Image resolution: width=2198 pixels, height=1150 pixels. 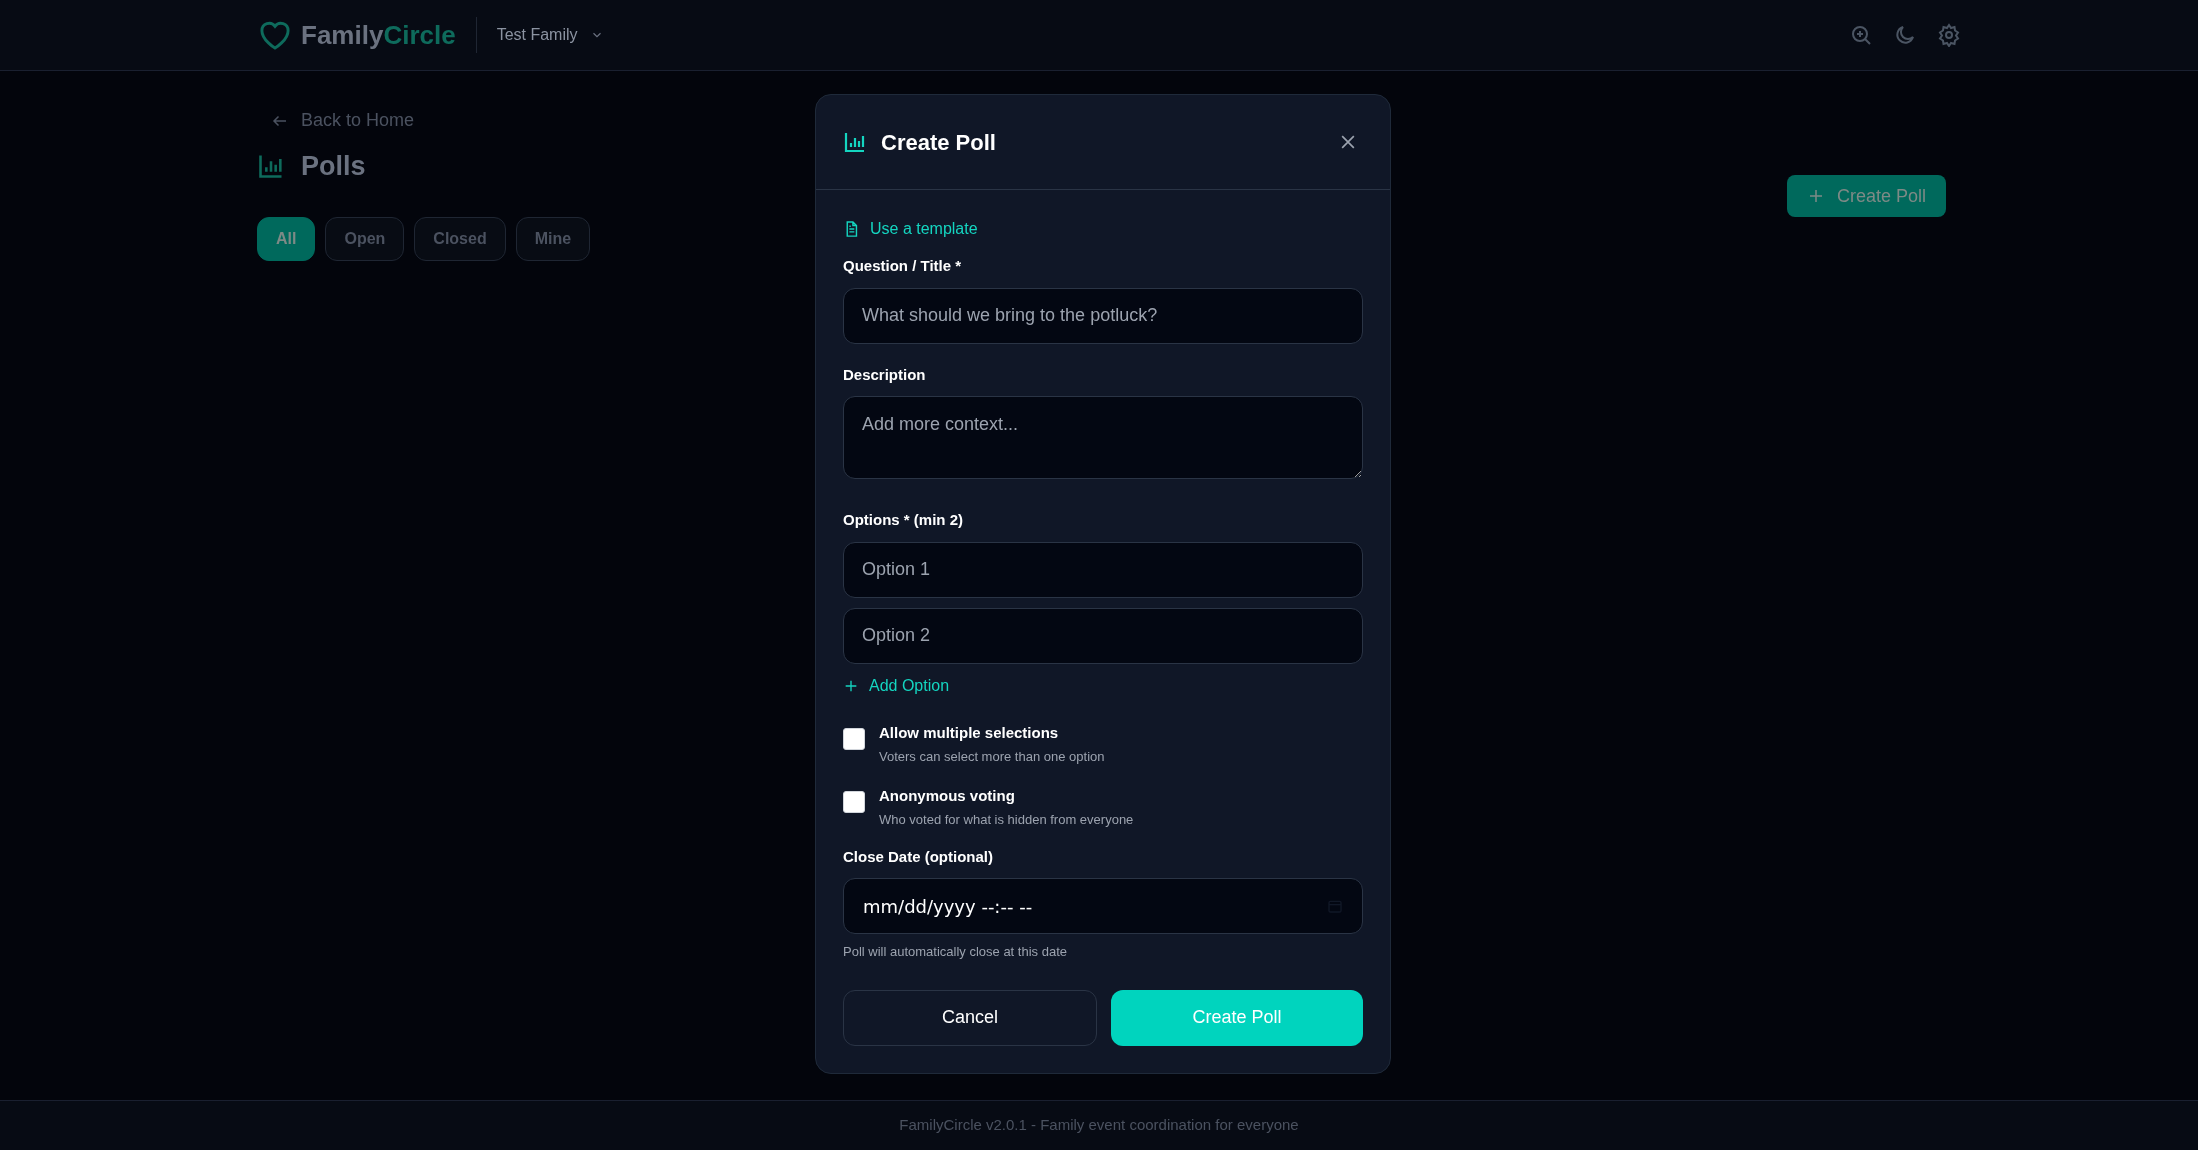 What do you see at coordinates (955, 952) in the screenshot?
I see `hint-text: Poll will automatically close at this date` at bounding box center [955, 952].